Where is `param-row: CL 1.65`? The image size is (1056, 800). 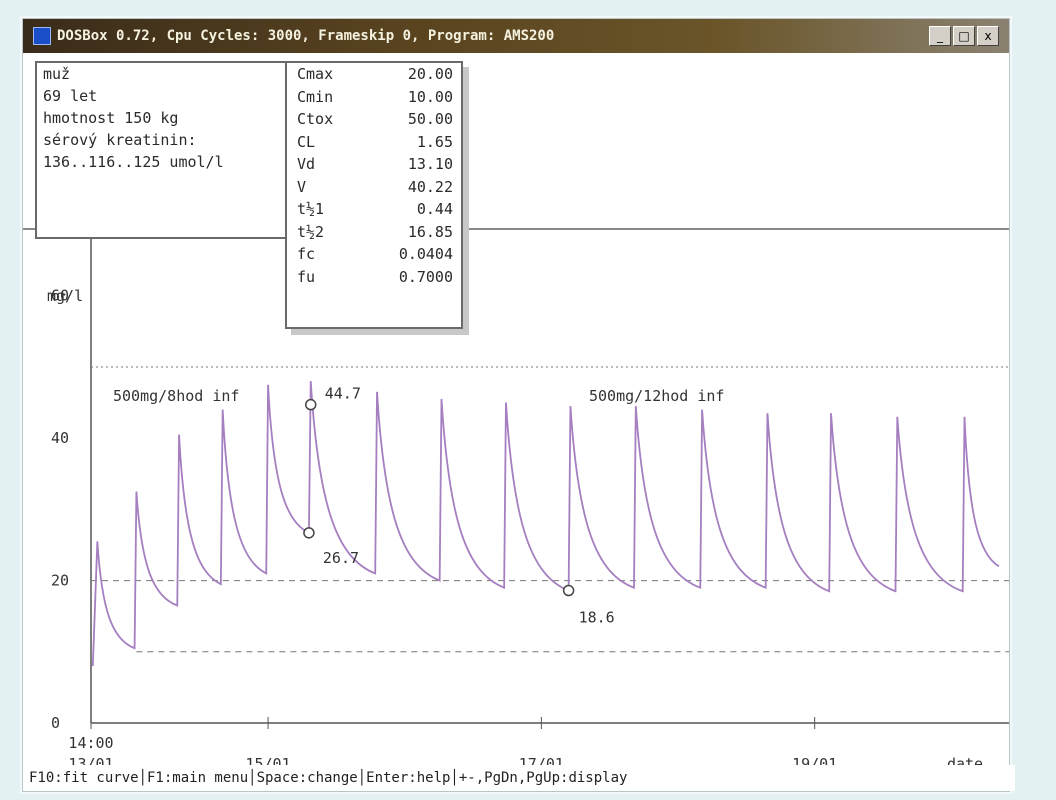 param-row: CL 1.65 is located at coordinates (374, 142).